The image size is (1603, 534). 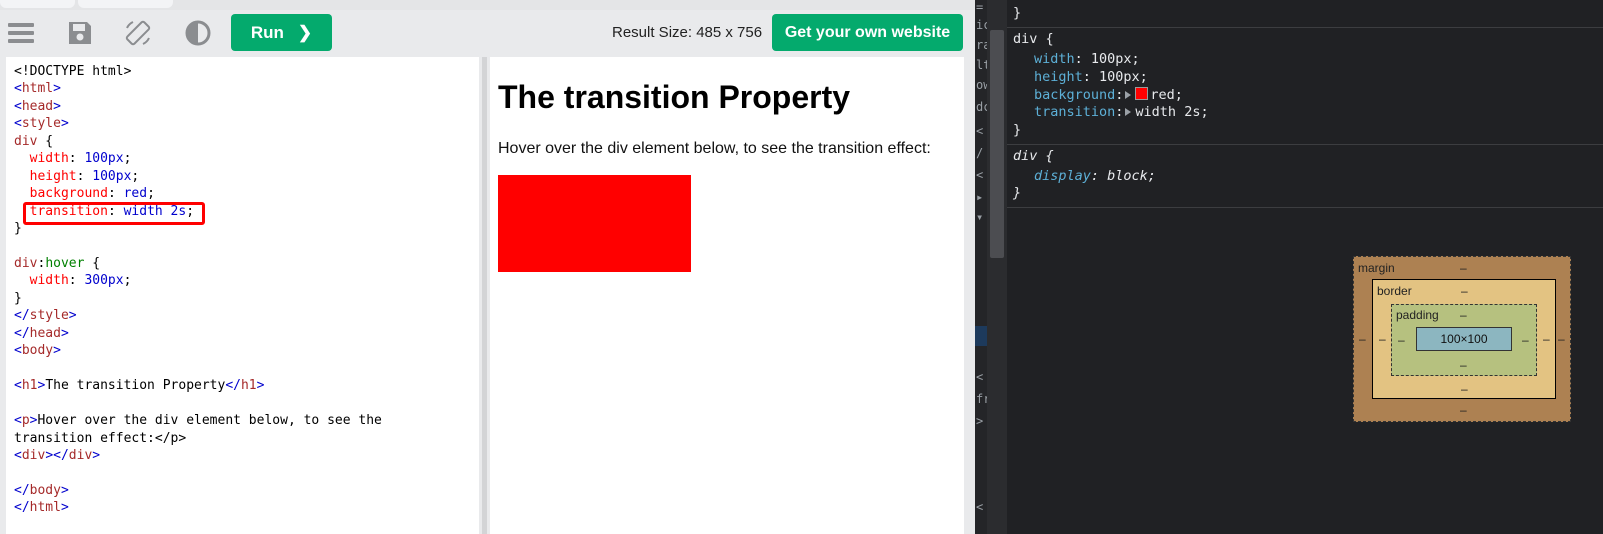 I want to click on scrollbar-thumb, so click(x=997, y=144).